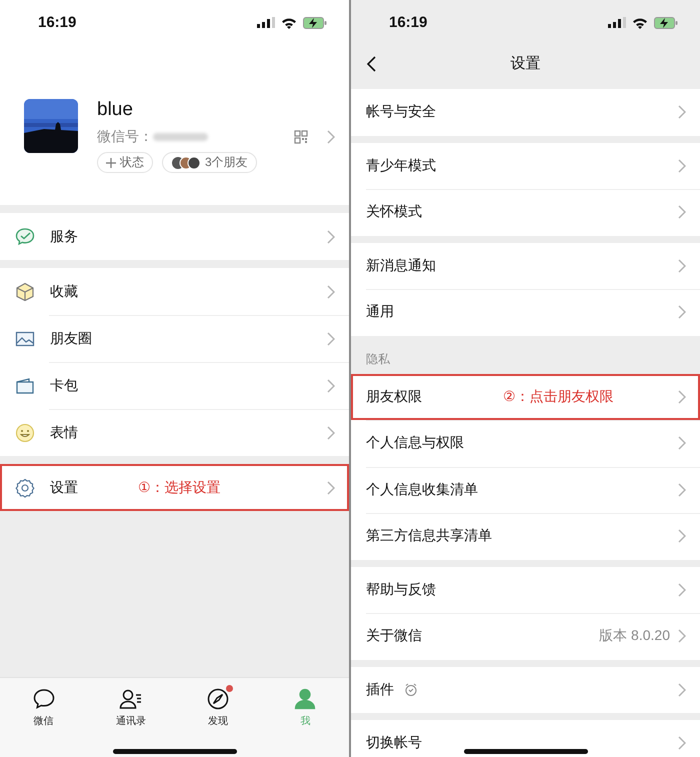  Describe the element at coordinates (25, 432) in the screenshot. I see `stickers-icon` at that location.